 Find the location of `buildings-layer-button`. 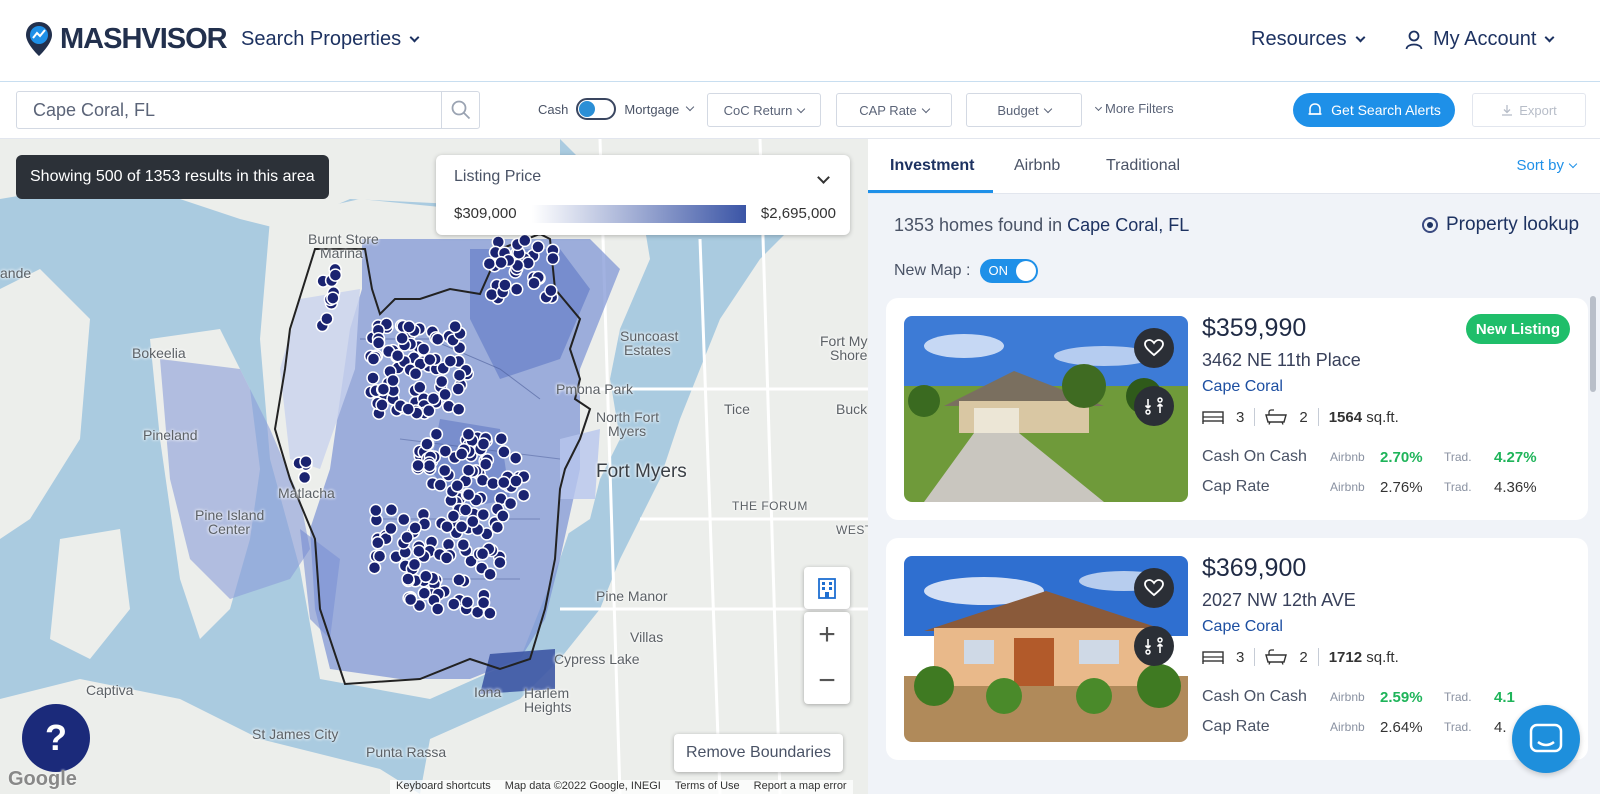

buildings-layer-button is located at coordinates (827, 588).